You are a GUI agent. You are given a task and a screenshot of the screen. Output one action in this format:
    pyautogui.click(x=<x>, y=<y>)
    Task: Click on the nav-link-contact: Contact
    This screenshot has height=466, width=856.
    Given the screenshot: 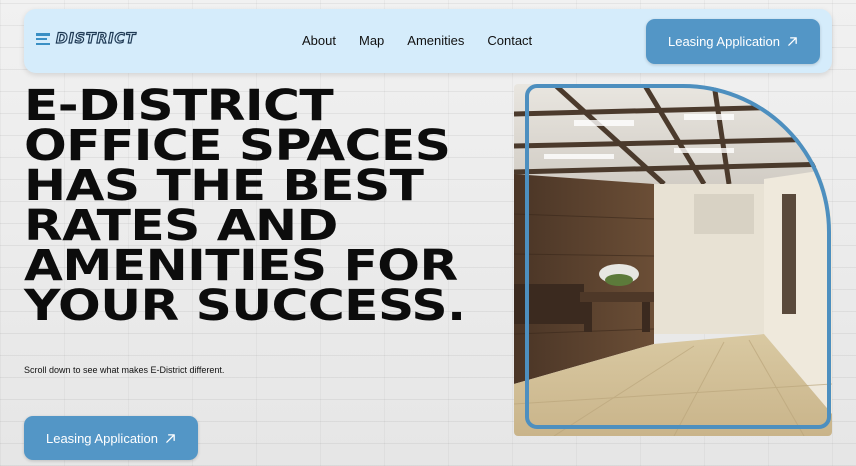 What is the action you would take?
    pyautogui.click(x=509, y=40)
    